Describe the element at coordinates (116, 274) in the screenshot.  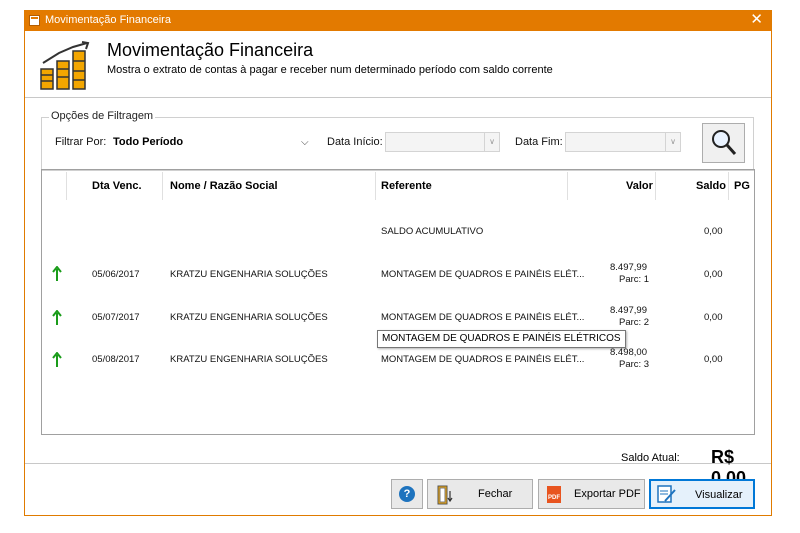
I see `cell-due-date: 05/06/2017` at that location.